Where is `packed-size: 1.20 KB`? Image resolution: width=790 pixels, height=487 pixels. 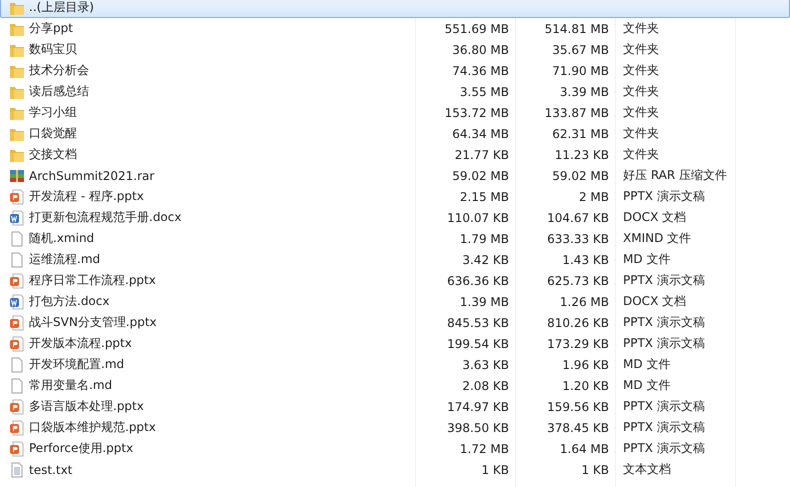
packed-size: 1.20 KB is located at coordinates (585, 385).